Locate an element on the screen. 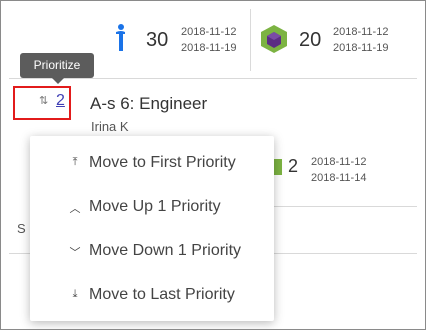 This screenshot has width=426, height=330. menu-item-move-last: ⤓ Move to Last Priority is located at coordinates (152, 298).